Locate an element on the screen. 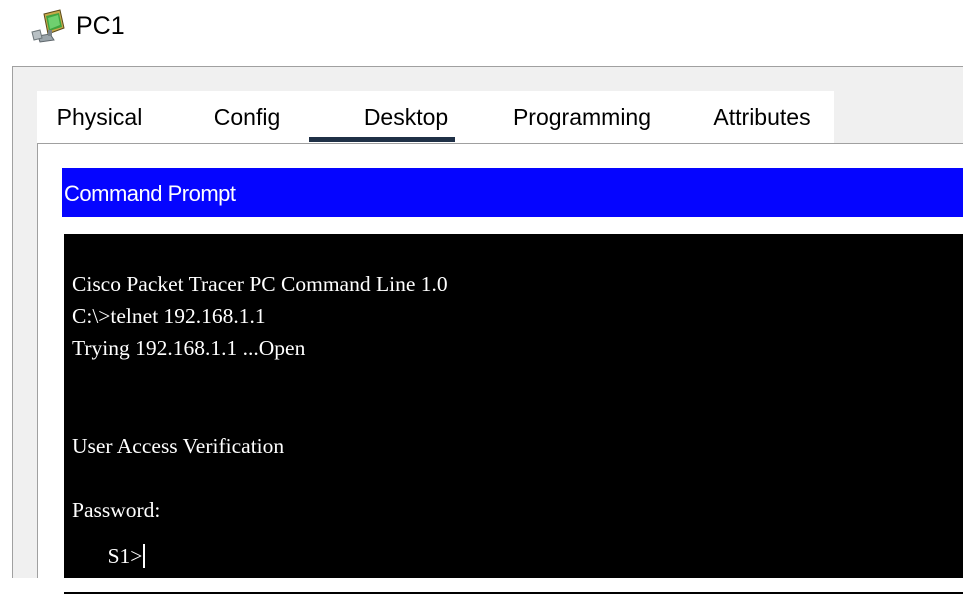 The height and width of the screenshot is (594, 963). tab-config: Config is located at coordinates (247, 117).